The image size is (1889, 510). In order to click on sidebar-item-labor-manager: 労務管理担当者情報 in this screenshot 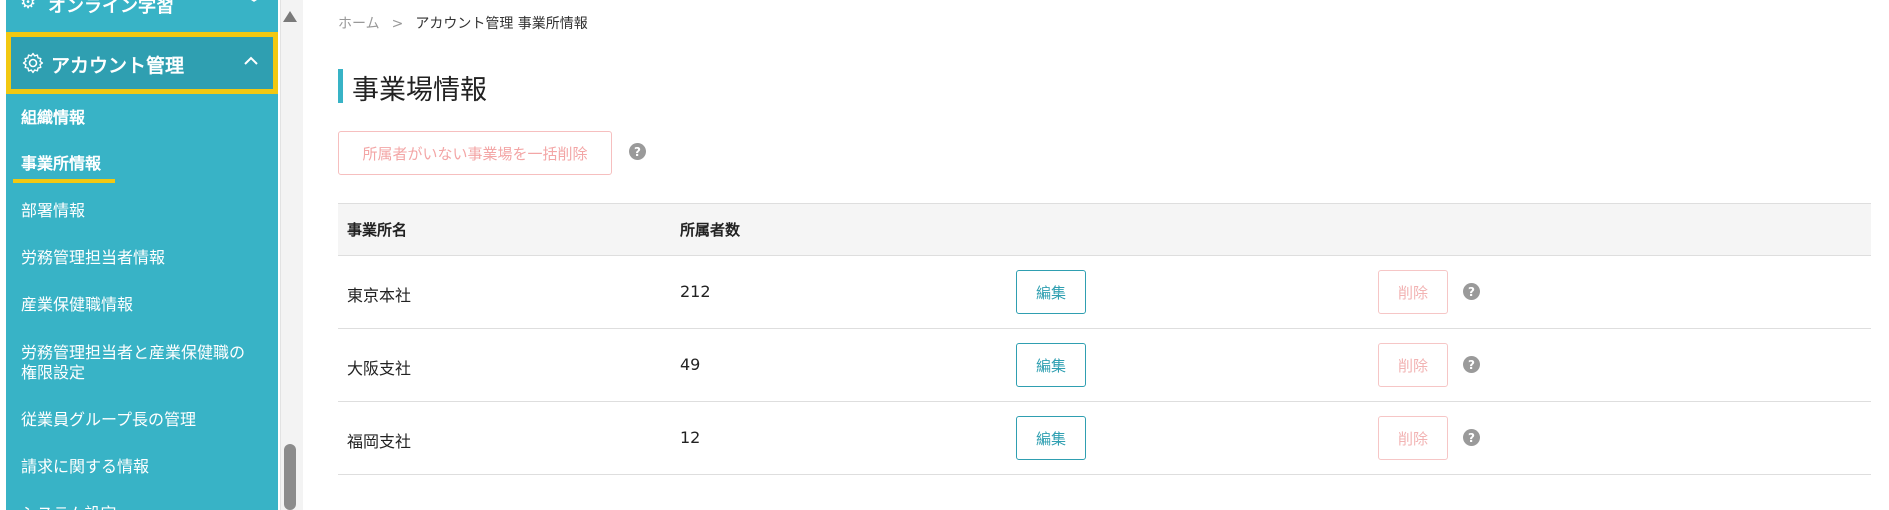, I will do `click(93, 256)`.